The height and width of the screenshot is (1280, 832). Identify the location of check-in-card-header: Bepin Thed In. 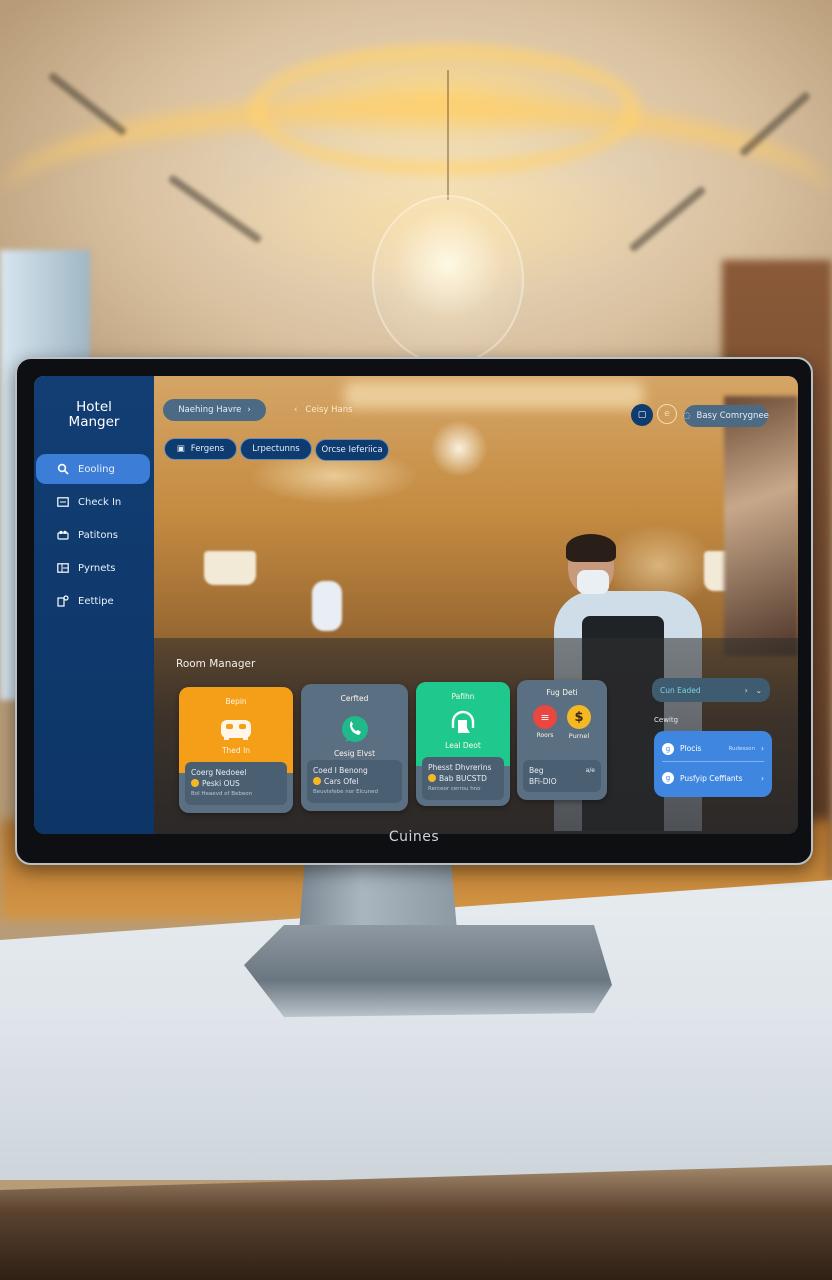
(236, 730).